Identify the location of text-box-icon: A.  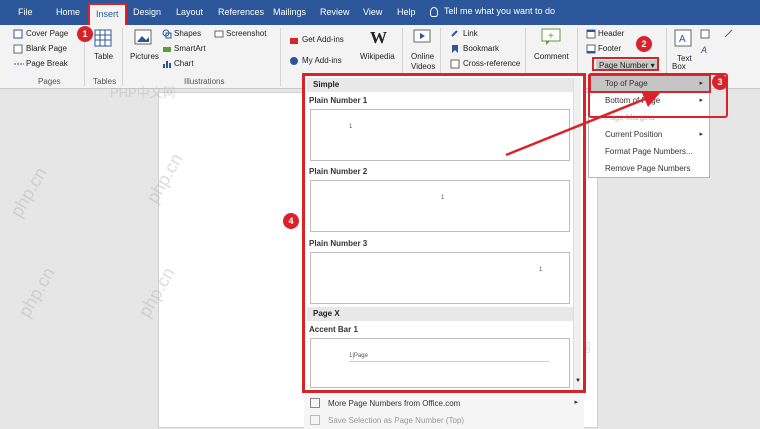
(683, 38).